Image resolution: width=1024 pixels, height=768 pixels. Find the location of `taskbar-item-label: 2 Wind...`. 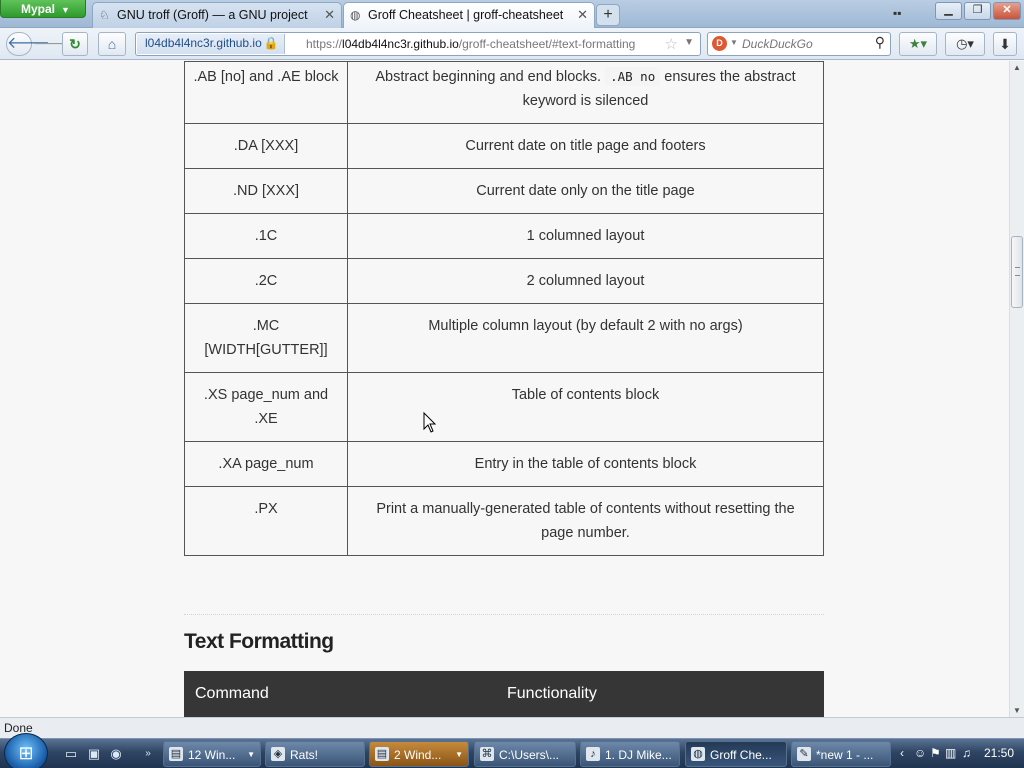

taskbar-item-label: 2 Wind... is located at coordinates (418, 755).